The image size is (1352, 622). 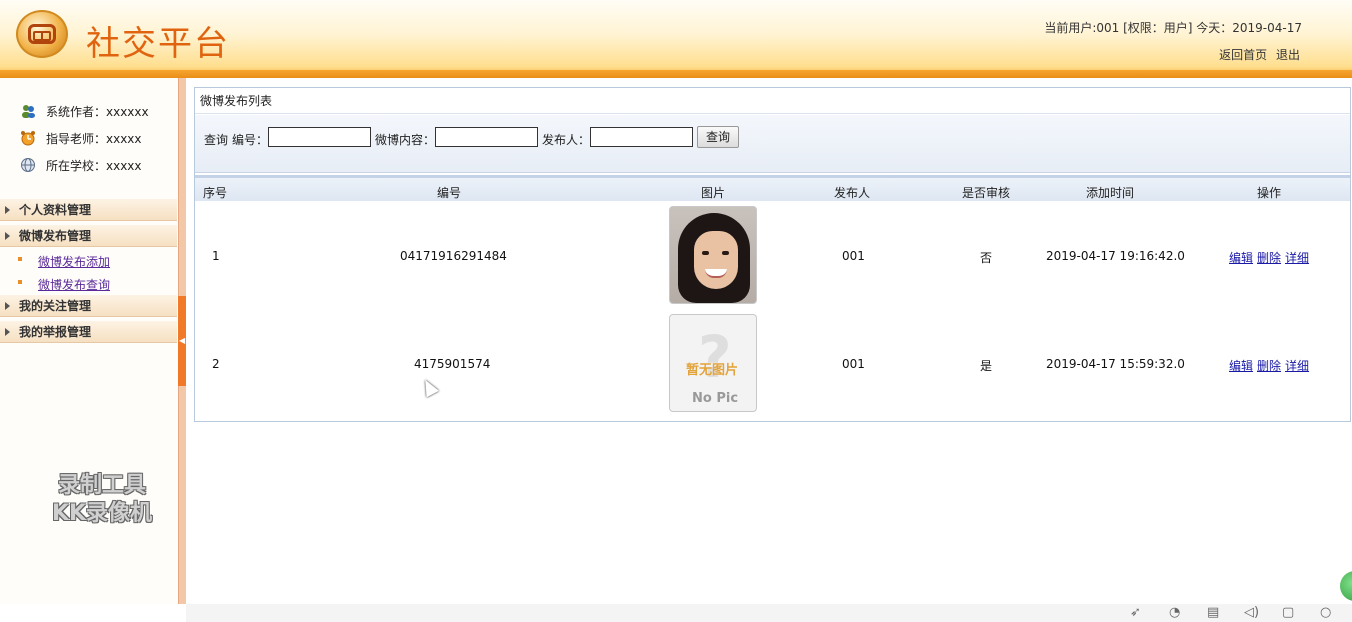 What do you see at coordinates (1174, 612) in the screenshot?
I see `speed-icon: ◔` at bounding box center [1174, 612].